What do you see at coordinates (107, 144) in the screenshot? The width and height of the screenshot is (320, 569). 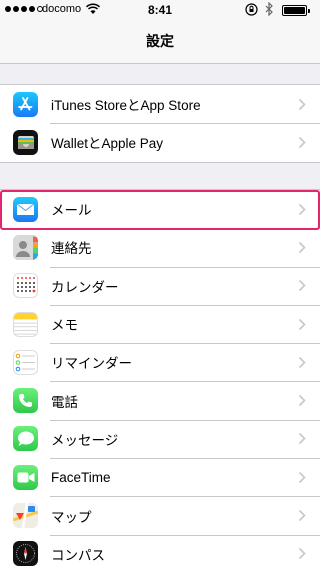 I see `settings-row-label: WalletとApple Pay` at bounding box center [107, 144].